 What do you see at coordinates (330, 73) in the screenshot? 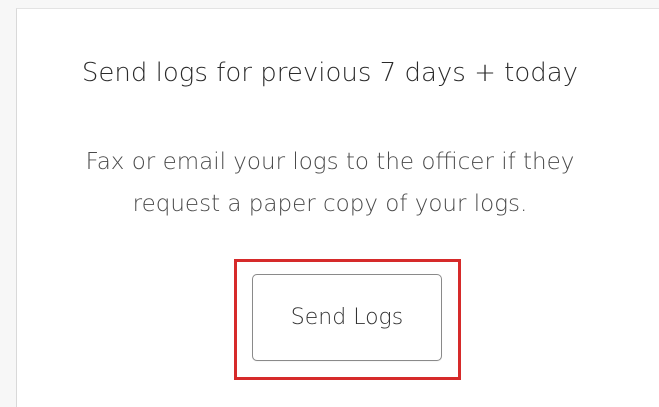
I see `send-logs-title: Send logs for previous 7 days + today` at bounding box center [330, 73].